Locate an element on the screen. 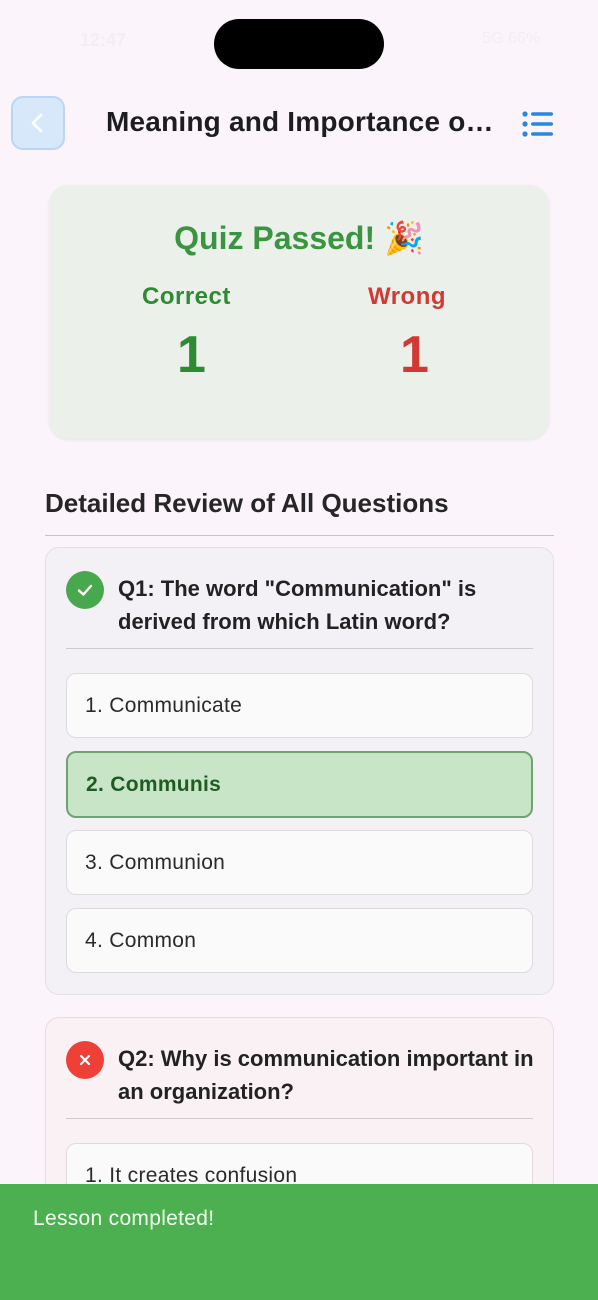 Image resolution: width=598 pixels, height=1300 pixels. back-button is located at coordinates (38, 123).